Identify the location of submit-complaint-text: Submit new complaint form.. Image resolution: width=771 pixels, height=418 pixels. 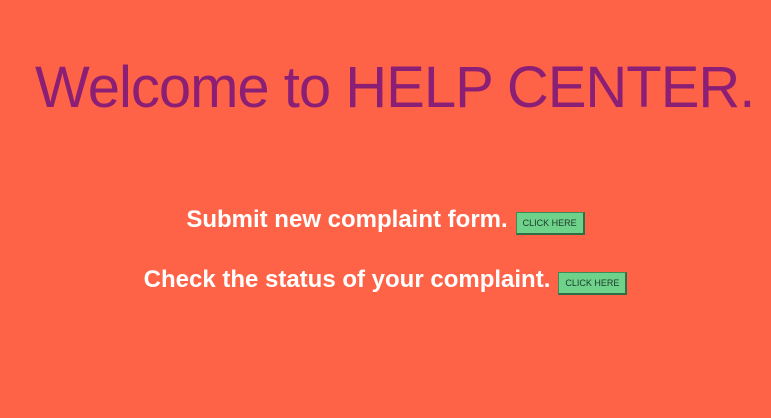
(347, 219).